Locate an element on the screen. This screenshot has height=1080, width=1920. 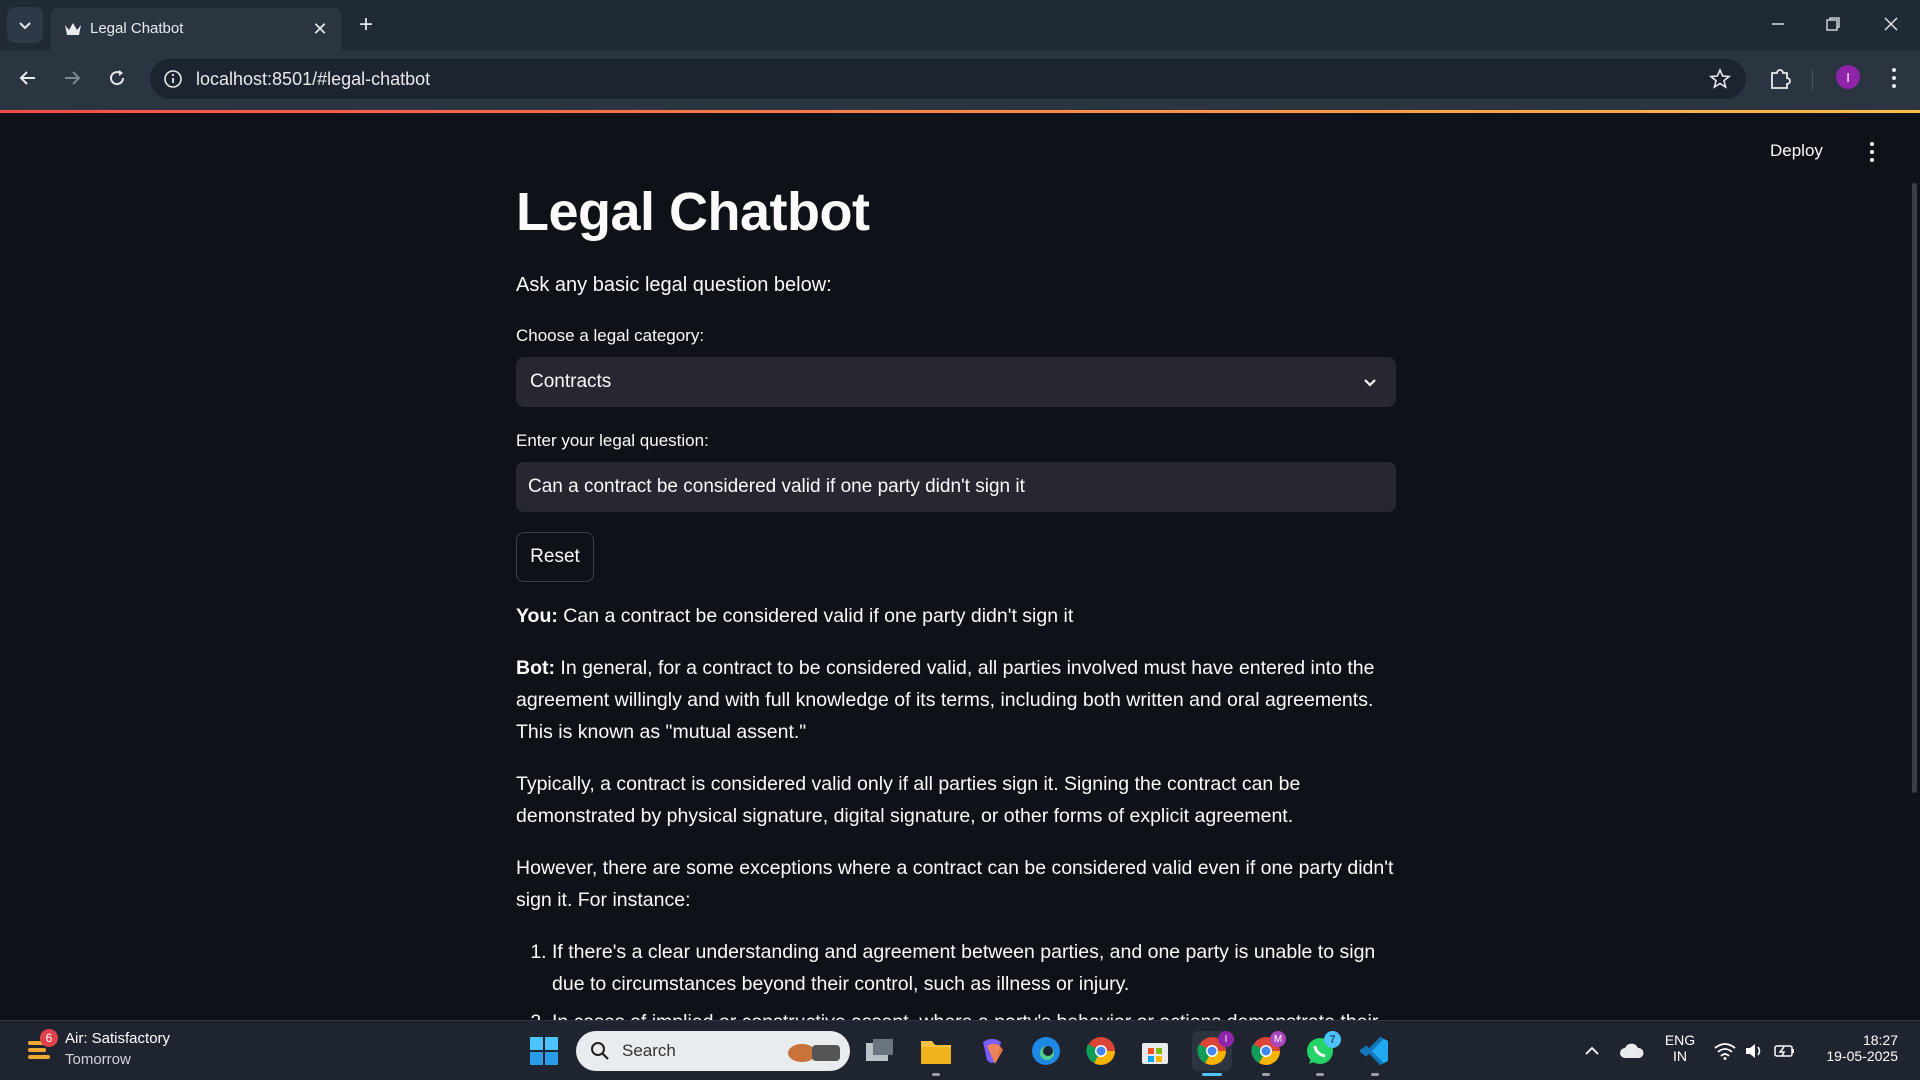
close-window-button is located at coordinates (1891, 24).